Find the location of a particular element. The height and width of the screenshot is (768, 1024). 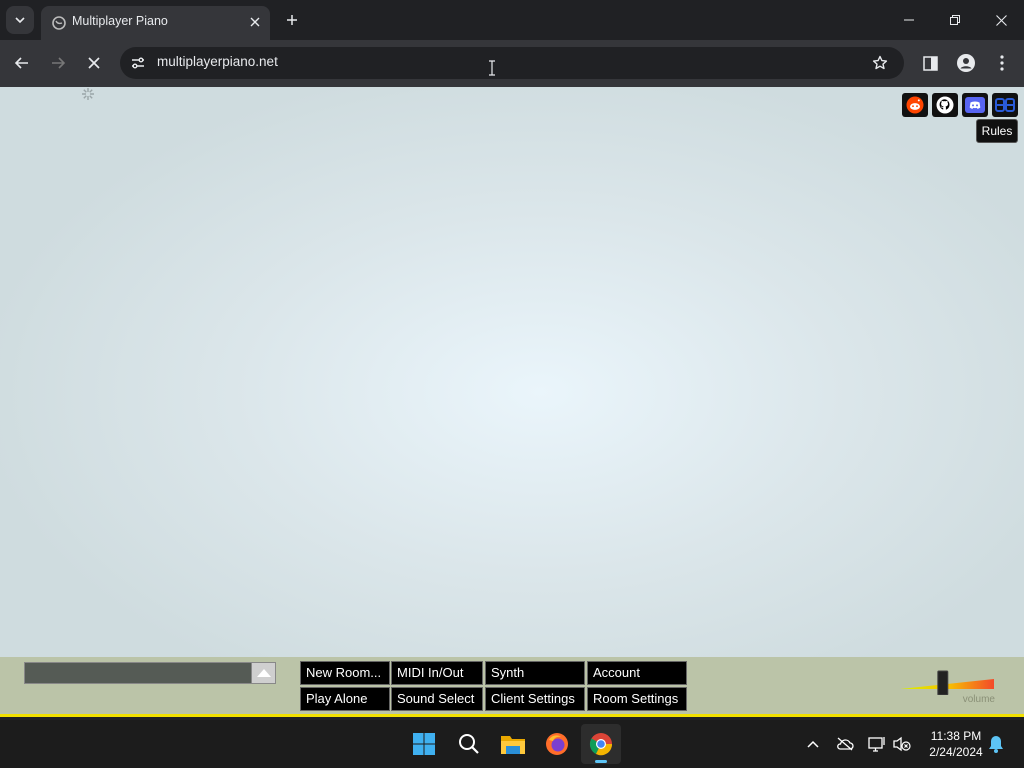

arrow-left-icon is located at coordinates (21, 63).